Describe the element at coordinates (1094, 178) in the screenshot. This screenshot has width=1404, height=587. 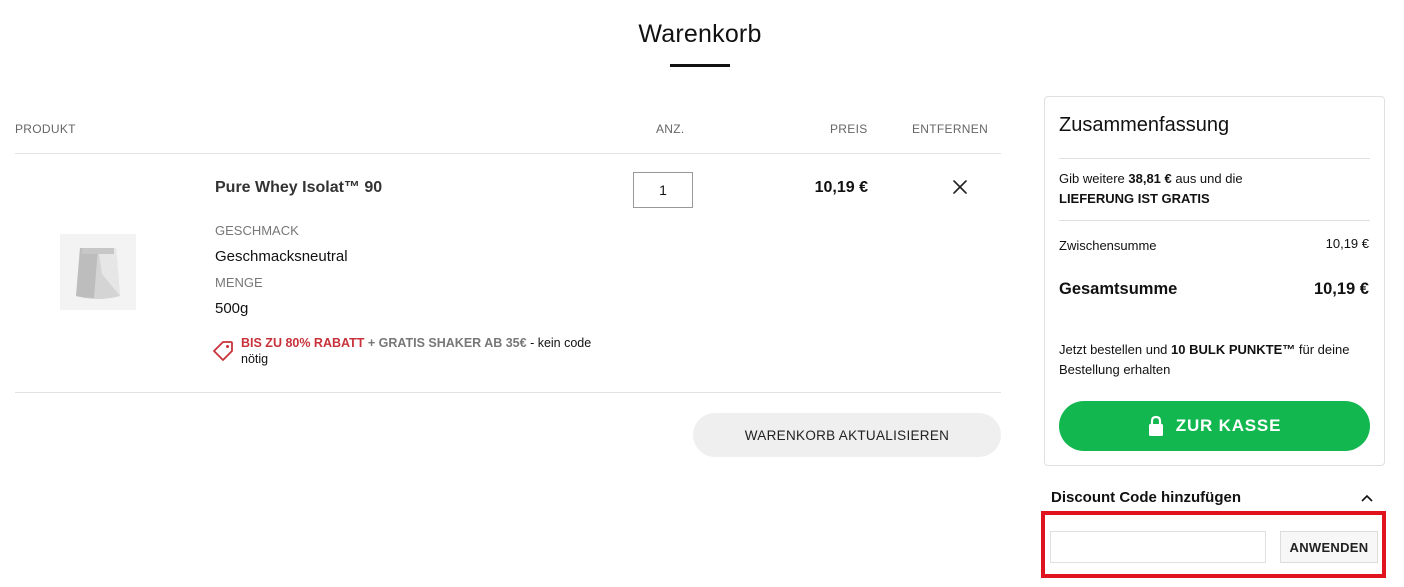
I see `free-shipping-prefix: Gib weitere` at that location.